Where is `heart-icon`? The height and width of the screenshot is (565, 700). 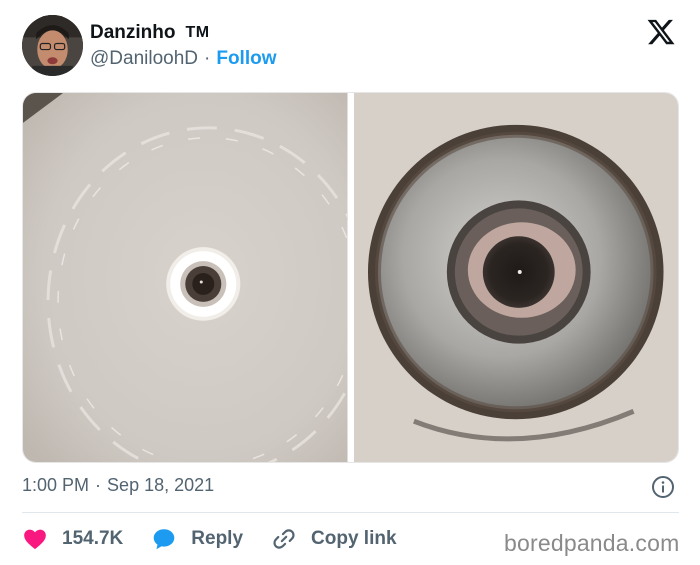
heart-icon is located at coordinates (35, 539).